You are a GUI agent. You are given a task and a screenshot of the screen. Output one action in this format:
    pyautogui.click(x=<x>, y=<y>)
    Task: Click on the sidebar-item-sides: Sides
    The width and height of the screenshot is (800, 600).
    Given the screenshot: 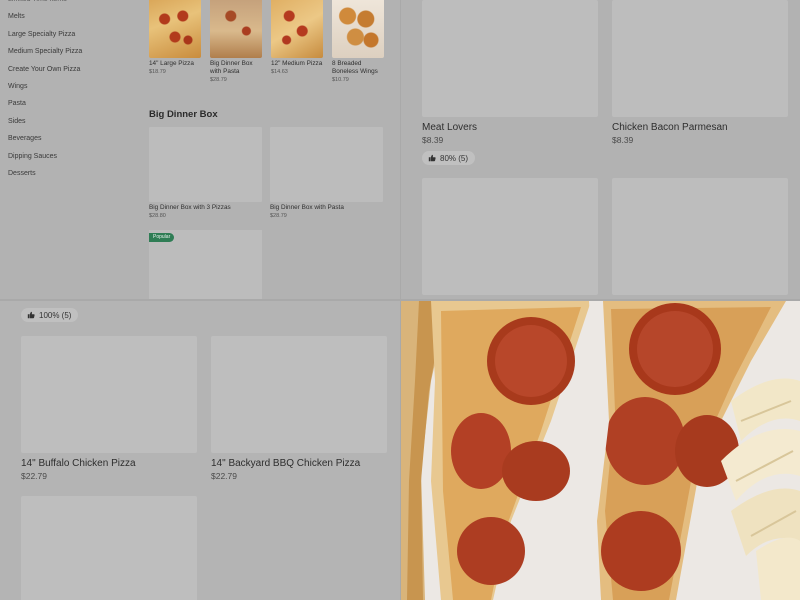 What is the action you would take?
    pyautogui.click(x=73, y=125)
    